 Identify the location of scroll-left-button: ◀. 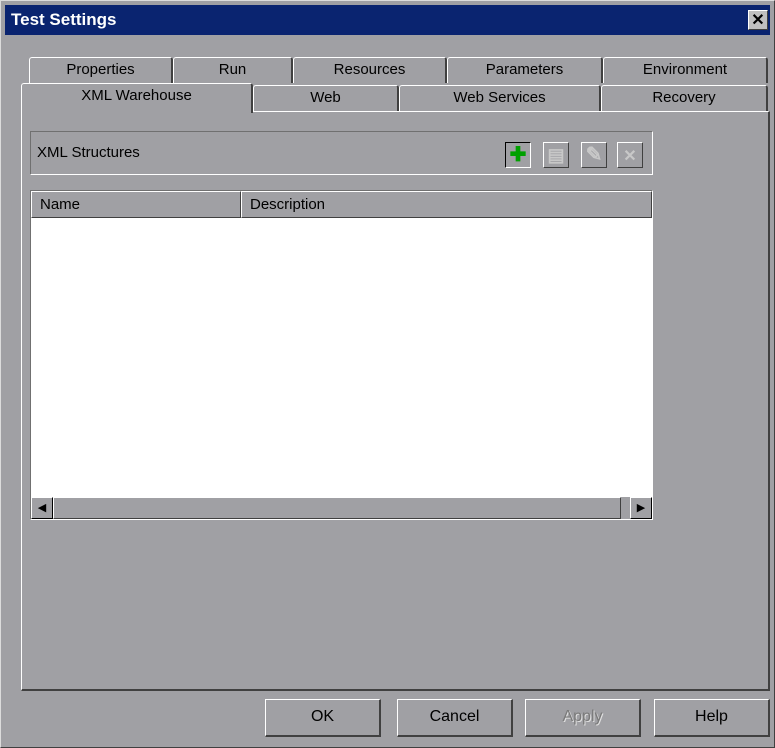
(42, 508).